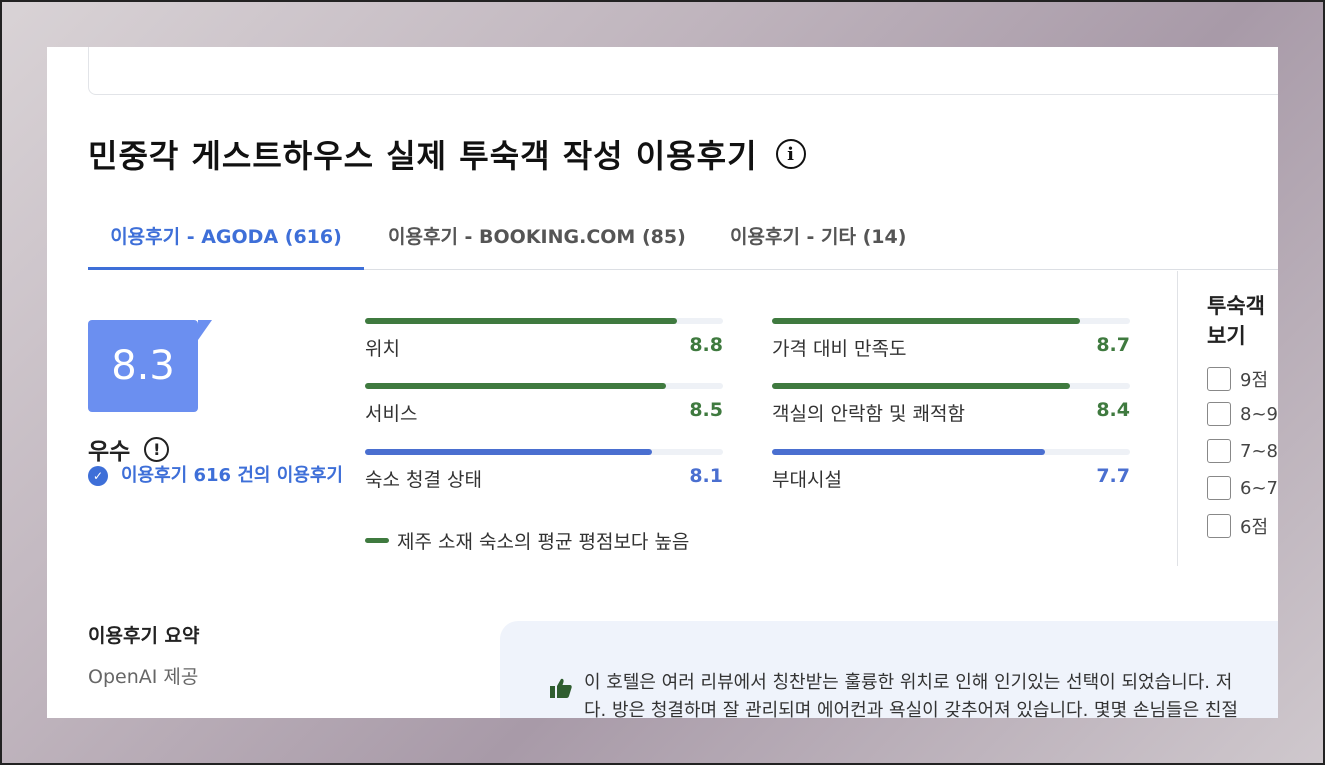 The height and width of the screenshot is (765, 1325). What do you see at coordinates (1236, 321) in the screenshot?
I see `filter-title: 투숙객 보기` at bounding box center [1236, 321].